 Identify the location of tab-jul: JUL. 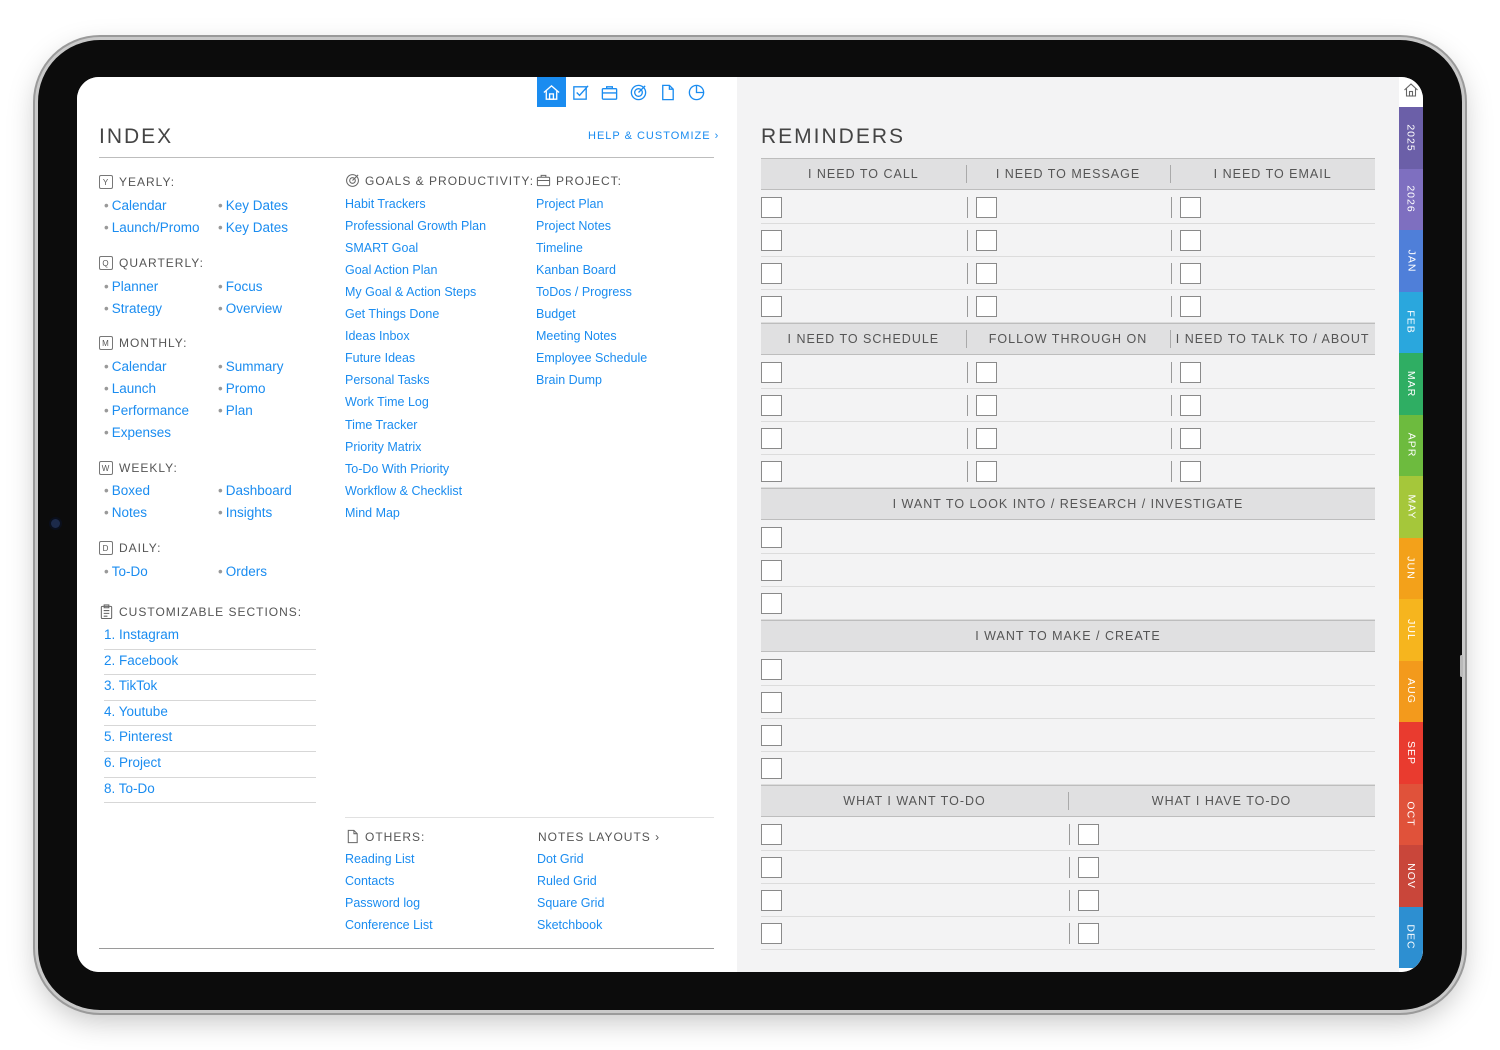
(1411, 630).